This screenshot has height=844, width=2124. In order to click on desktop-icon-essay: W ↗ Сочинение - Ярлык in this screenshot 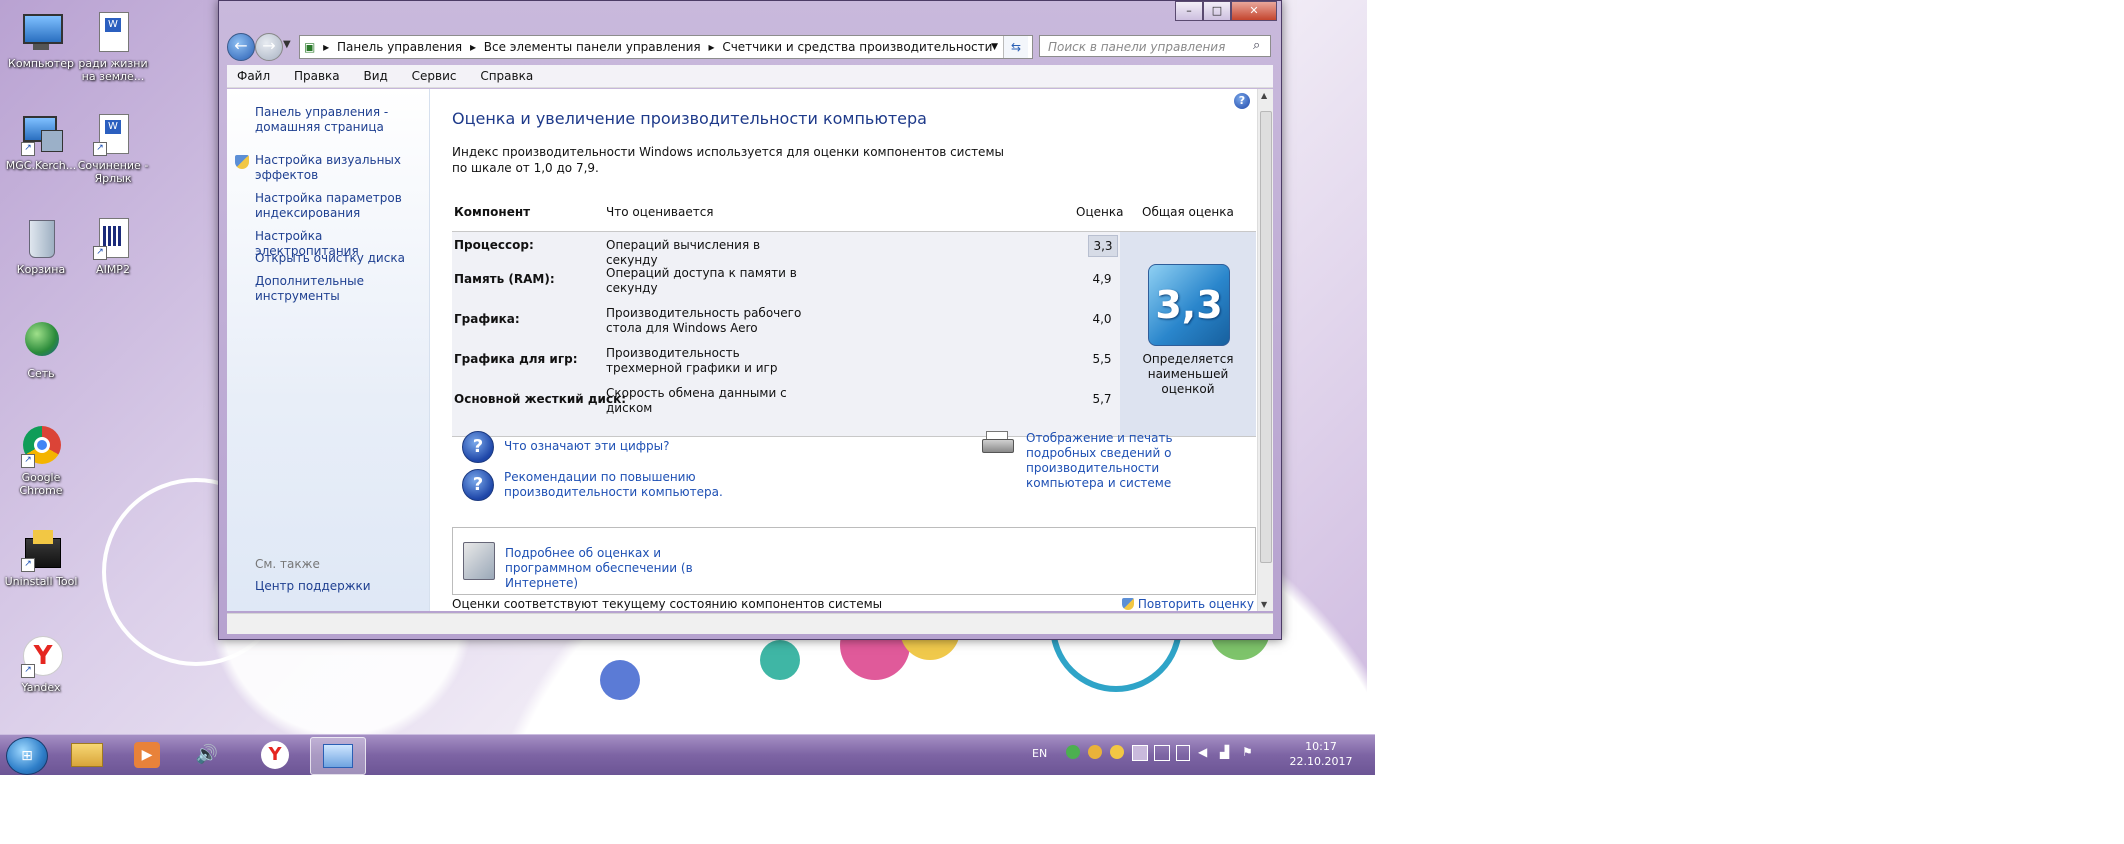, I will do `click(113, 148)`.